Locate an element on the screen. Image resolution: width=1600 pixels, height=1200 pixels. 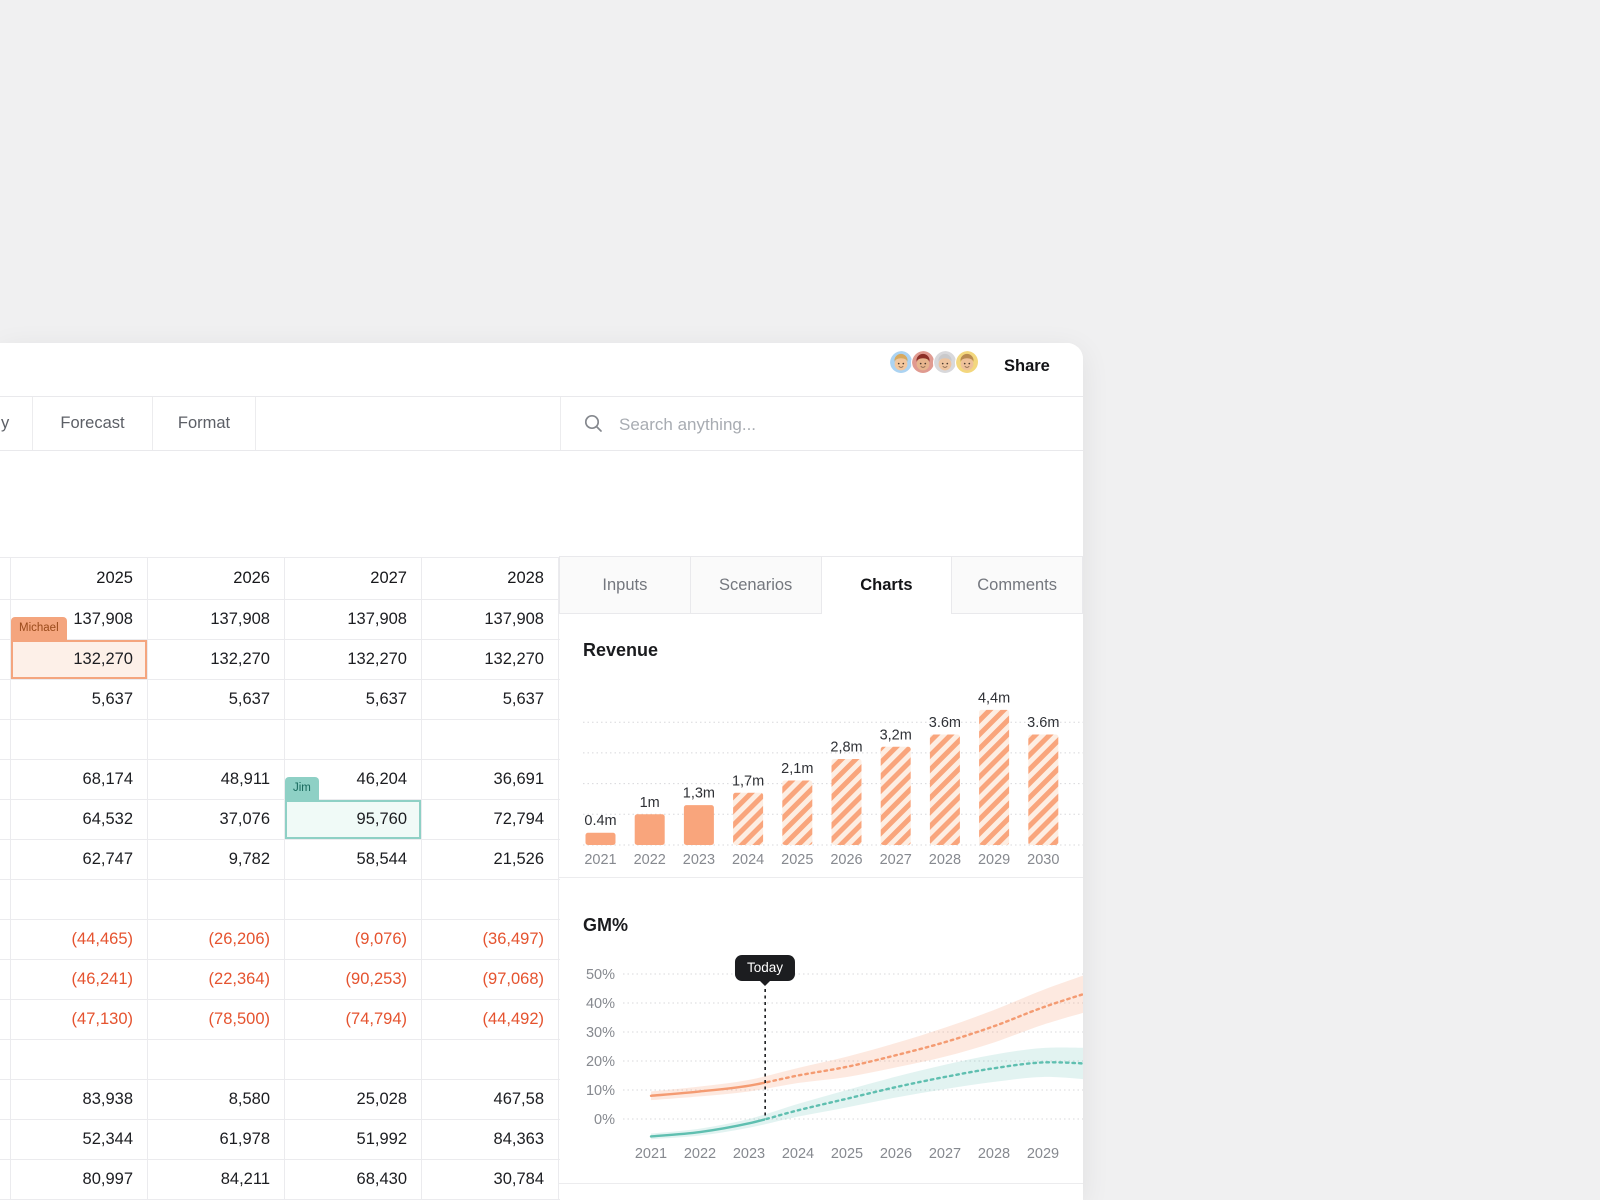
cell: (36,497) is located at coordinates (490, 939).